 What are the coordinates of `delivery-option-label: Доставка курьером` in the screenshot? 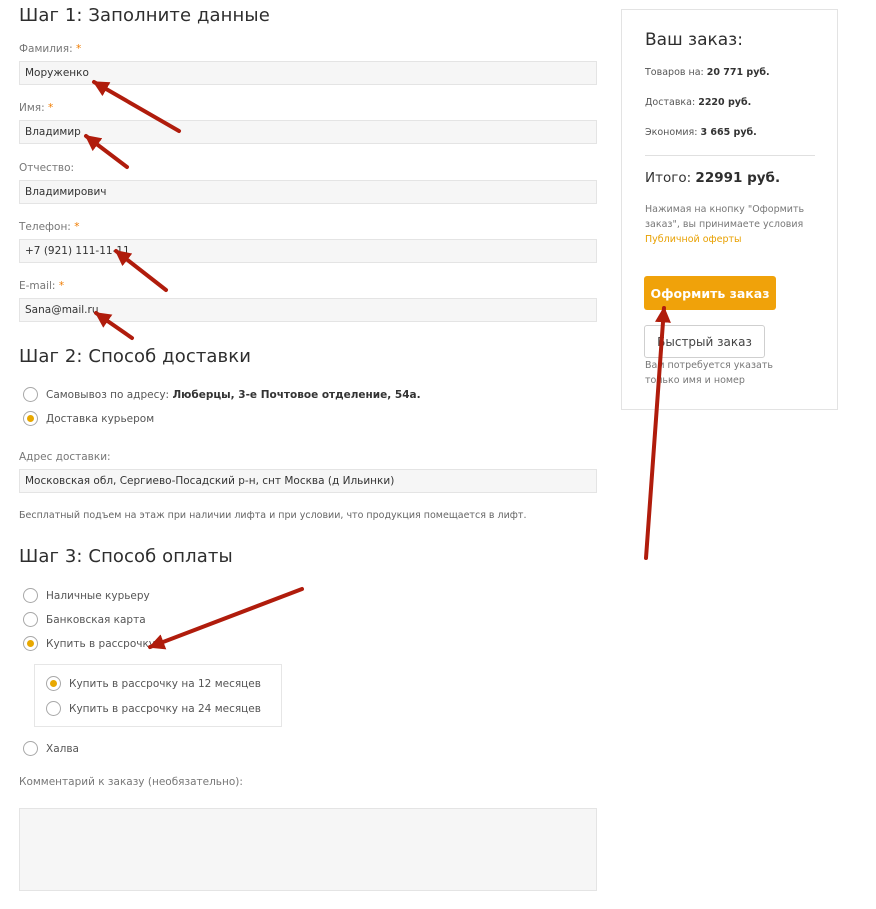 It's located at (100, 418).